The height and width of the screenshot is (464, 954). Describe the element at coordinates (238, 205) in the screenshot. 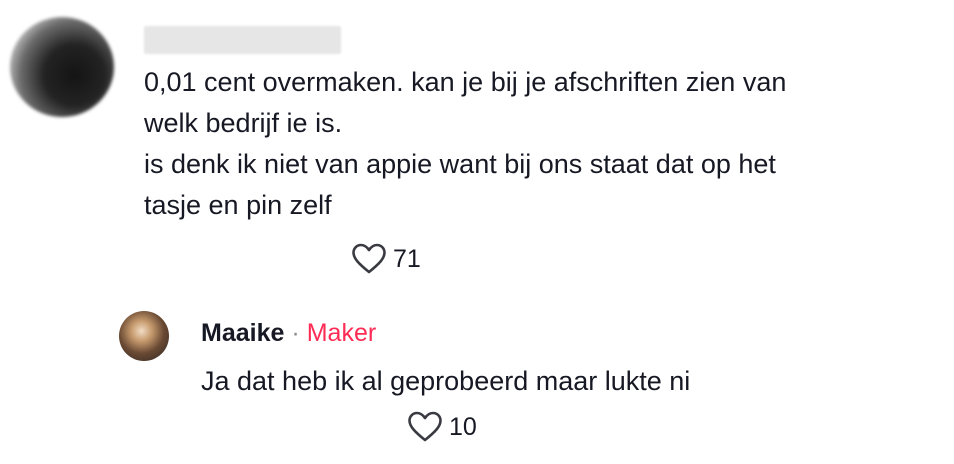

I see `comment-text-line: tasje en pin zelf` at that location.